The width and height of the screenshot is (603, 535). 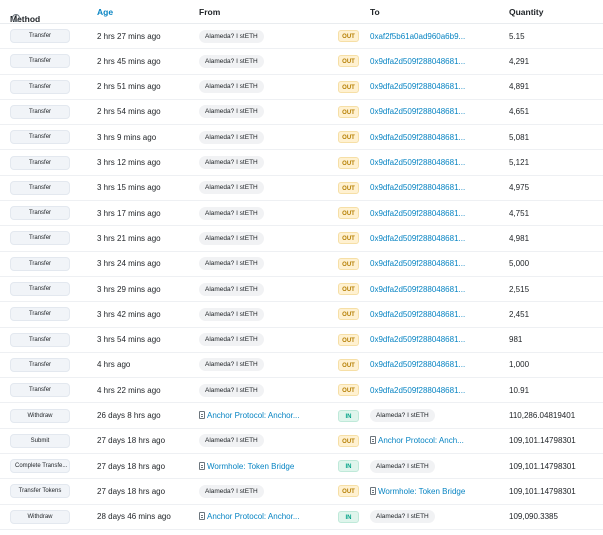 I want to click on age-cell: 27 days 18 hrs ago, so click(x=131, y=441).